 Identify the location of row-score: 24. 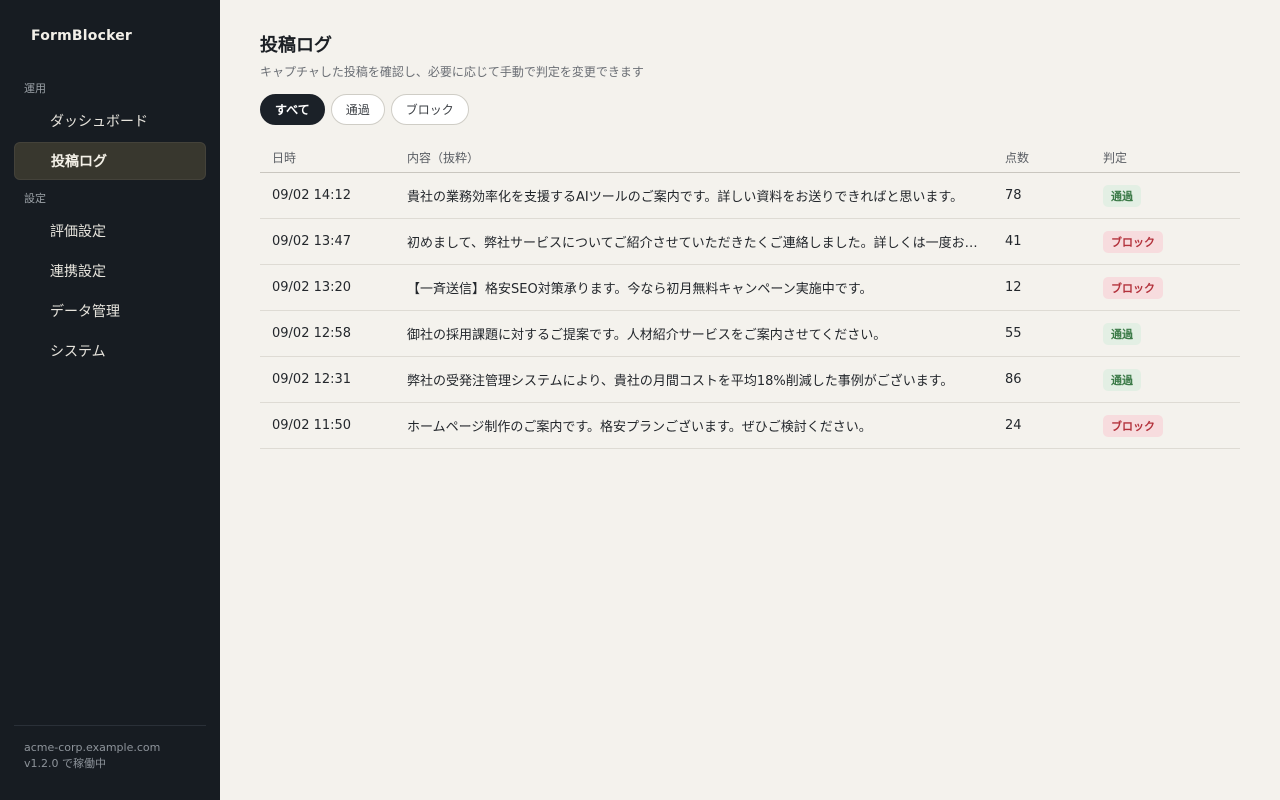
(1013, 425).